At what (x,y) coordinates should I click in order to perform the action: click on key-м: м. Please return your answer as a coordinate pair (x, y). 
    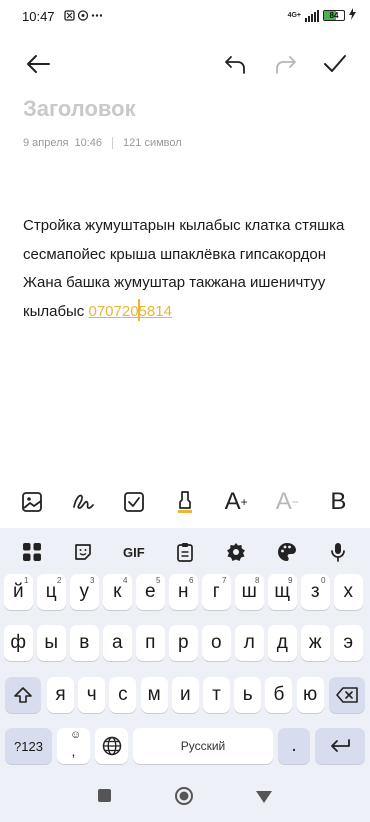
    Looking at the image, I should click on (154, 695).